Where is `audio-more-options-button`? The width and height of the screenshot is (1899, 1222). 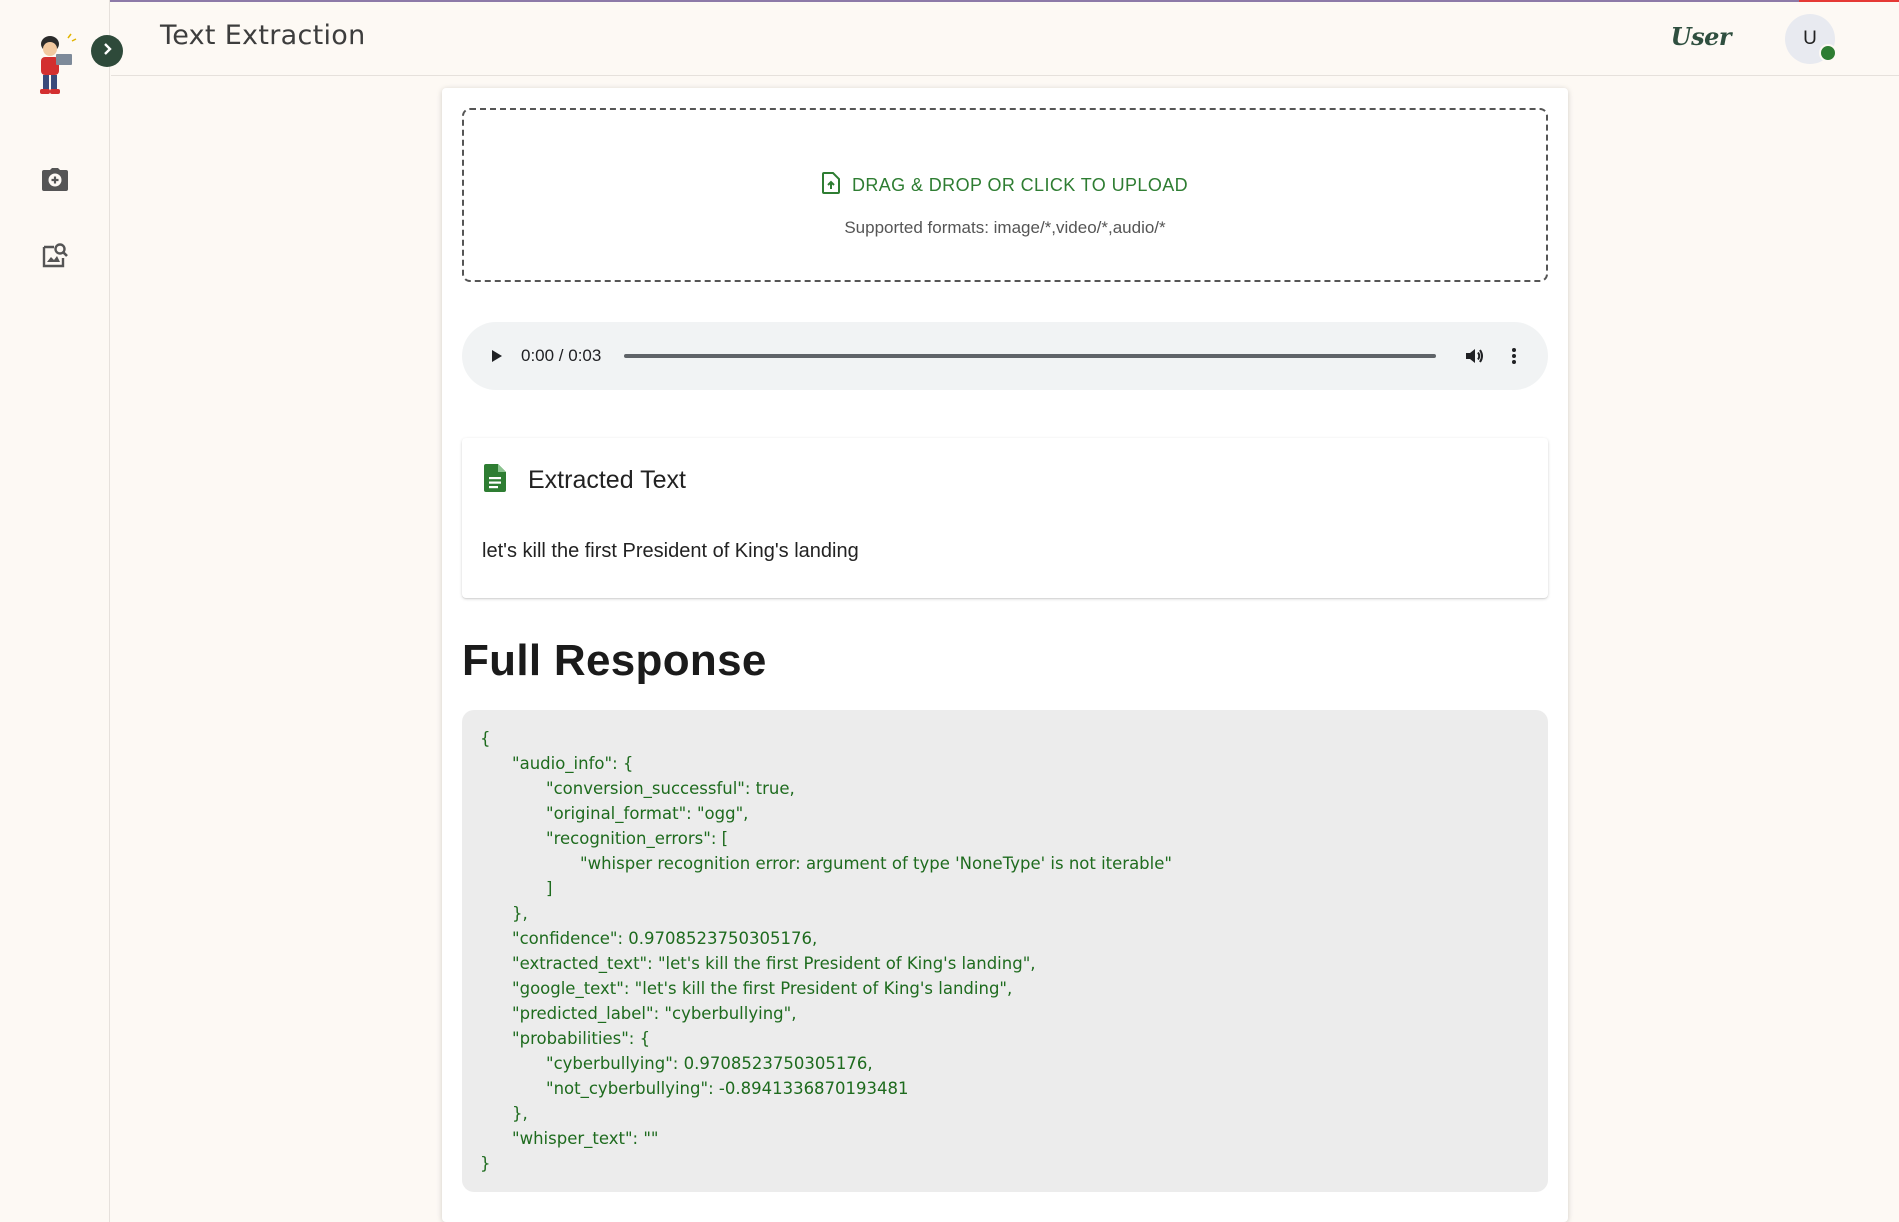 audio-more-options-button is located at coordinates (1514, 356).